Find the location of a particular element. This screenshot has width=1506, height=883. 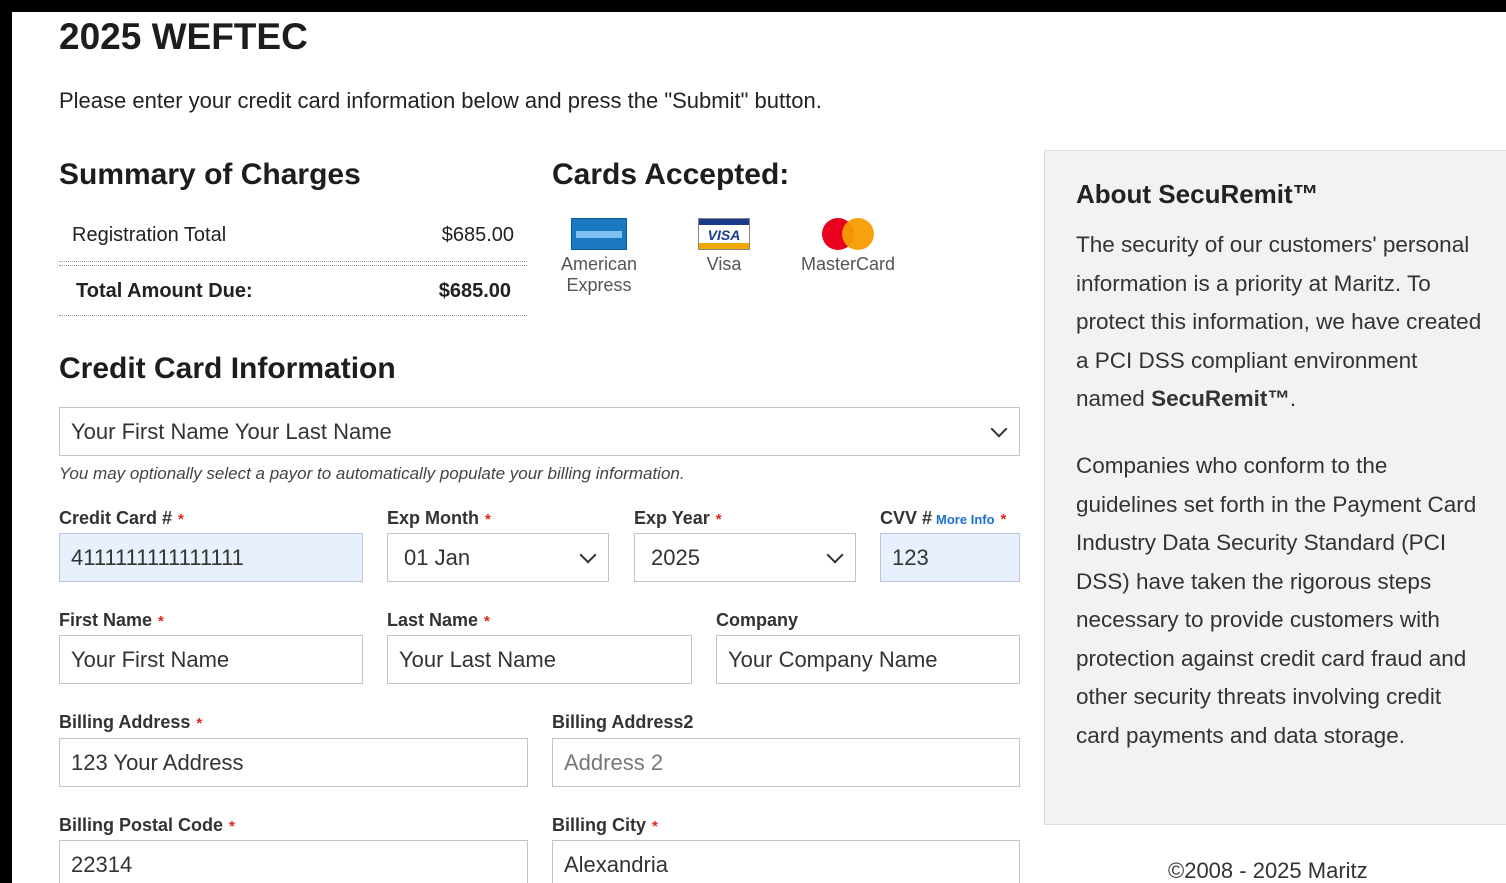

billing-address2-label: Billing Address2 is located at coordinates (623, 722).